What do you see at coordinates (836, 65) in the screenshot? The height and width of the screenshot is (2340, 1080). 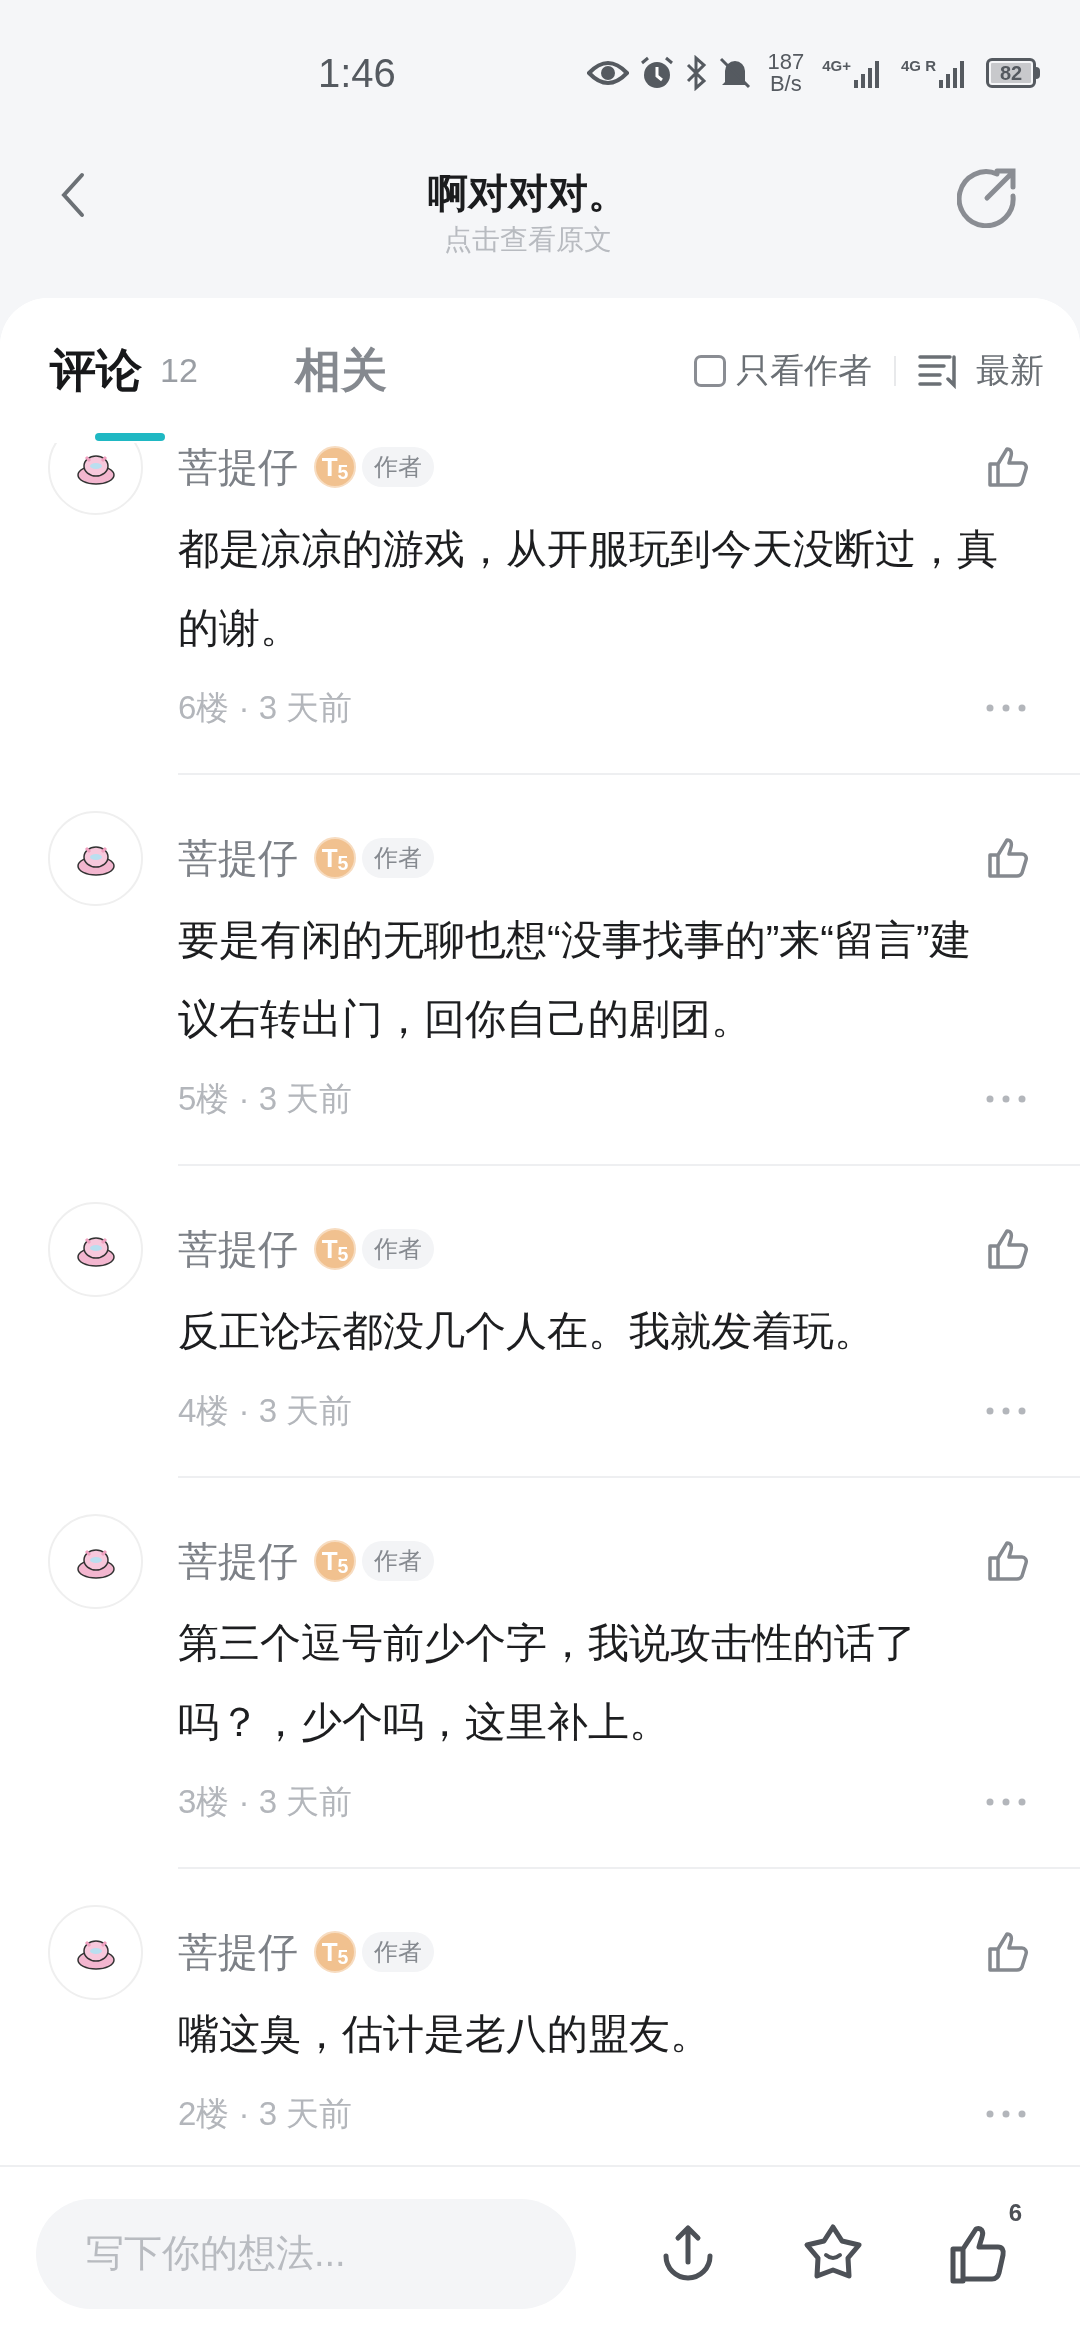 I see `network-type-text: 4G+` at bounding box center [836, 65].